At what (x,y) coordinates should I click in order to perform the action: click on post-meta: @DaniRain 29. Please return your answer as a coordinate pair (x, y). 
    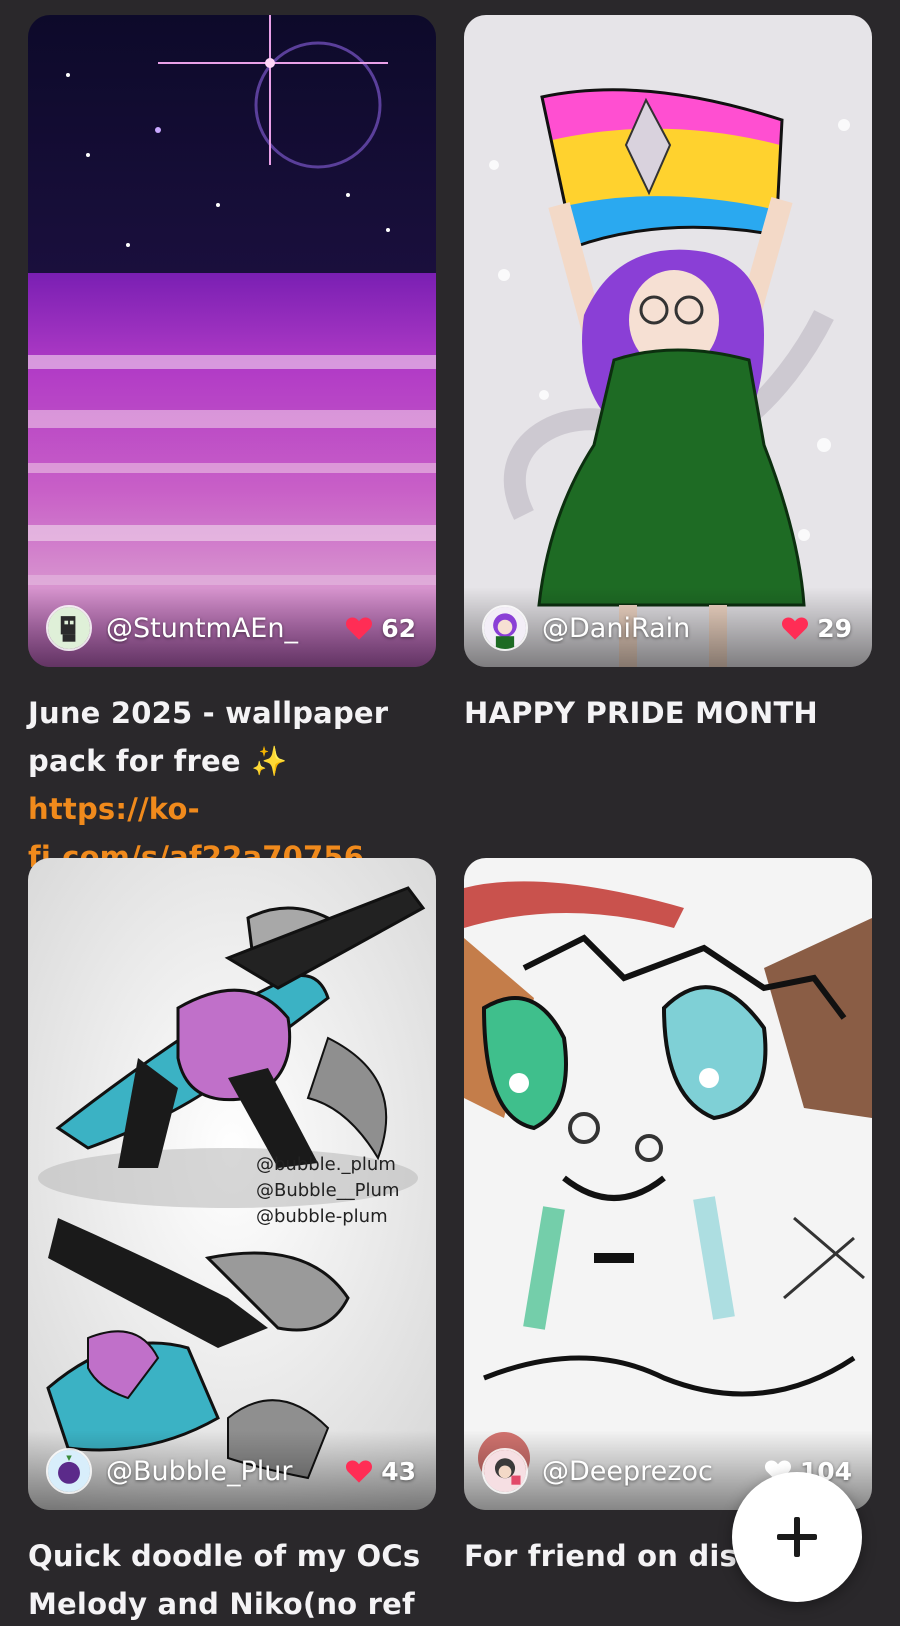
    Looking at the image, I should click on (667, 628).